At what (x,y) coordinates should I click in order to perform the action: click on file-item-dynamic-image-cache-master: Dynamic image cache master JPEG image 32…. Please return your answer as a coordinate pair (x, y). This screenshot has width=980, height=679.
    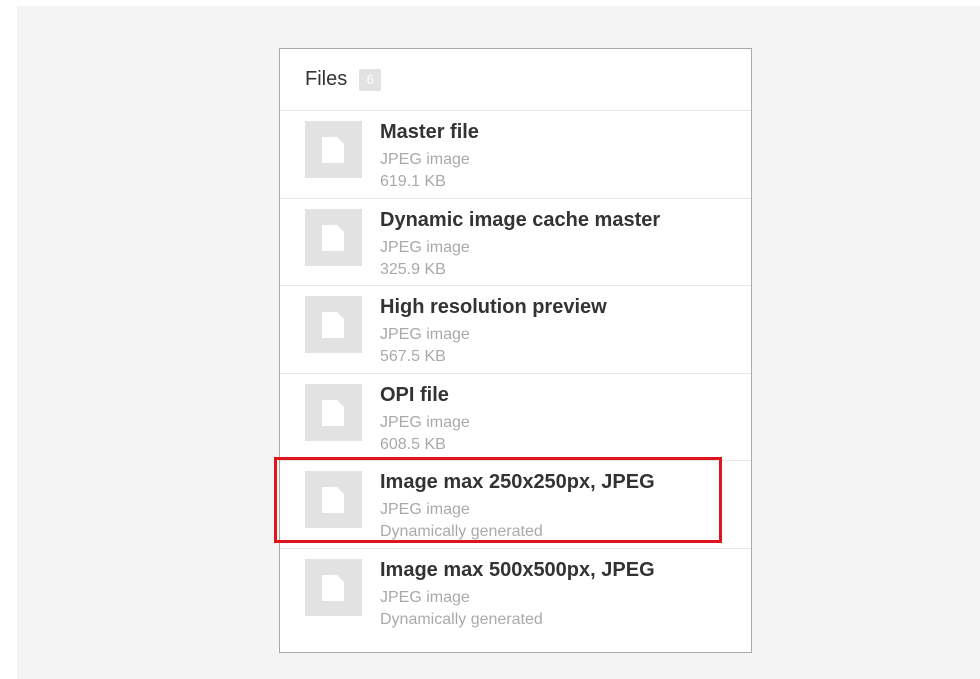
    Looking at the image, I should click on (515, 242).